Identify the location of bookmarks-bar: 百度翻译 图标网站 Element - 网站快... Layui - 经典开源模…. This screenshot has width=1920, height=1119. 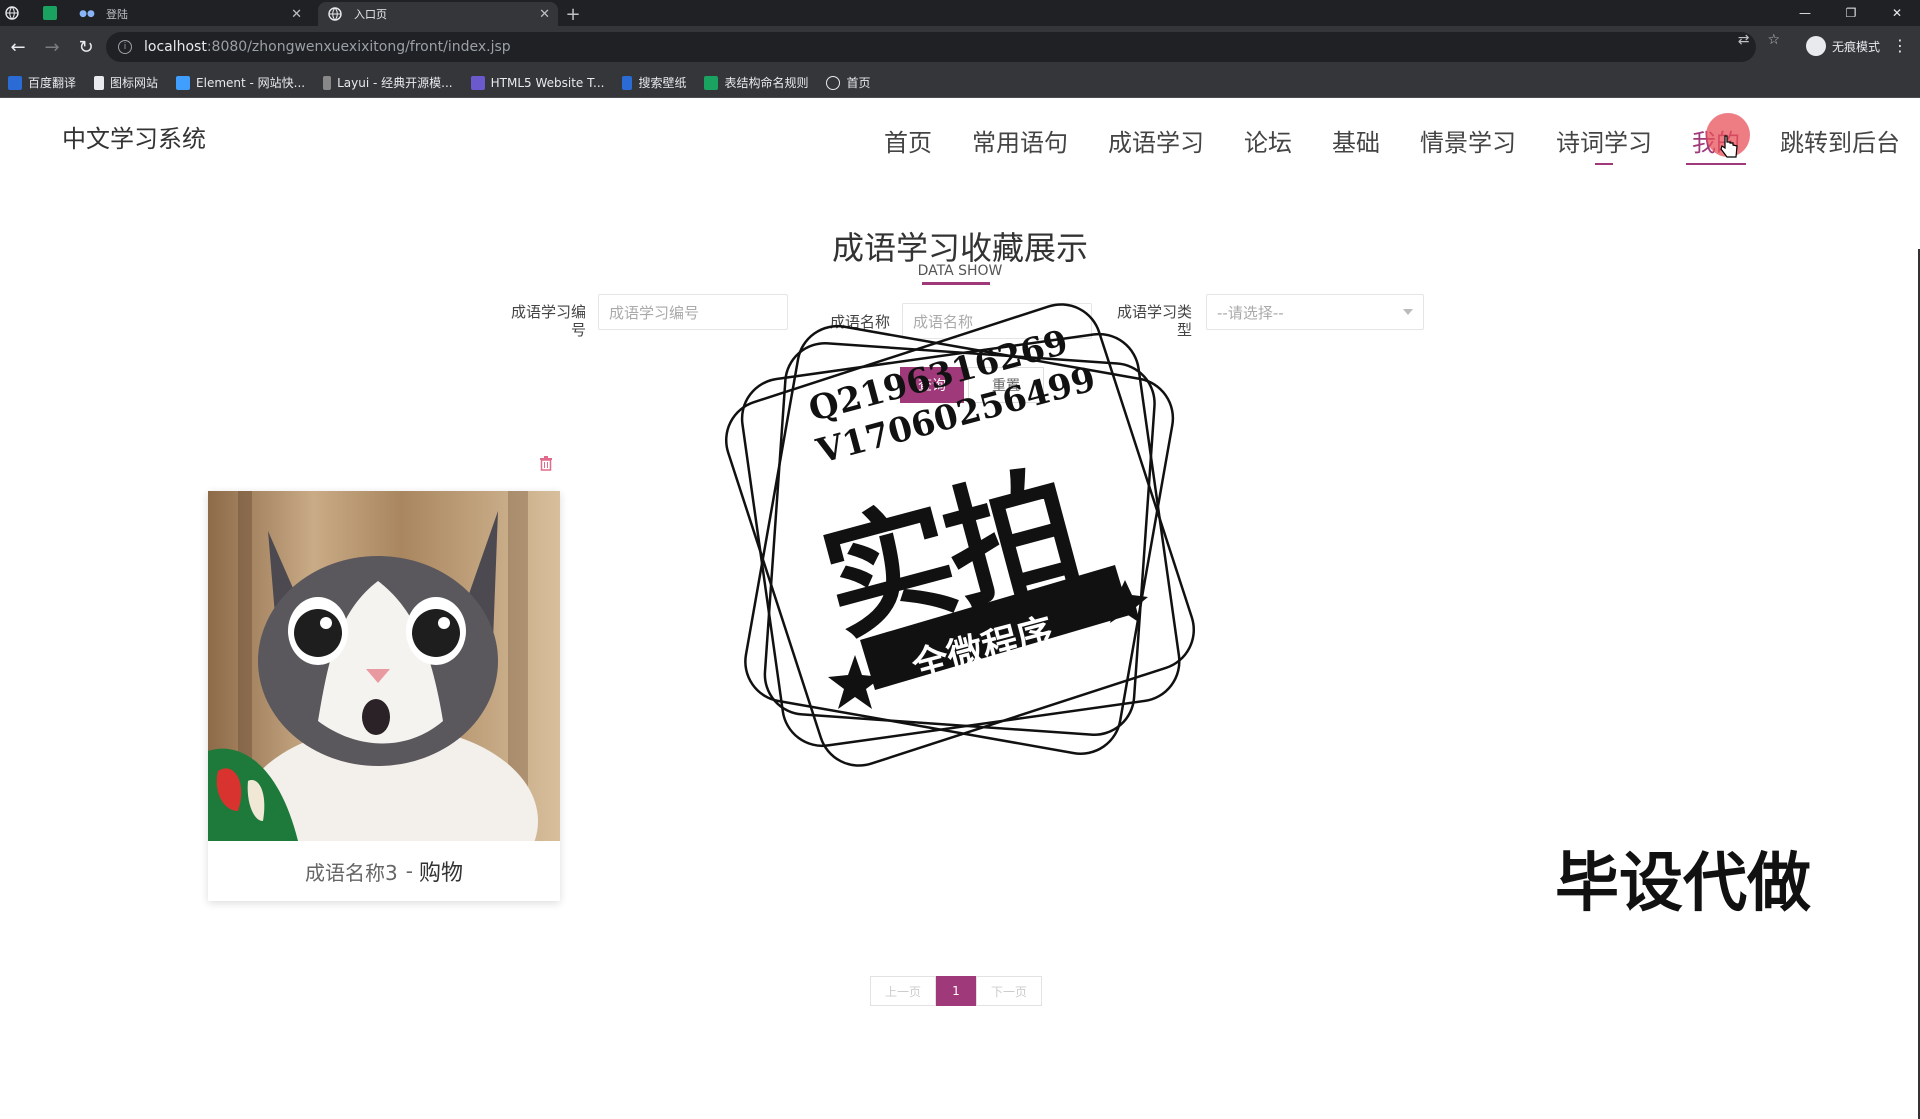
(960, 83).